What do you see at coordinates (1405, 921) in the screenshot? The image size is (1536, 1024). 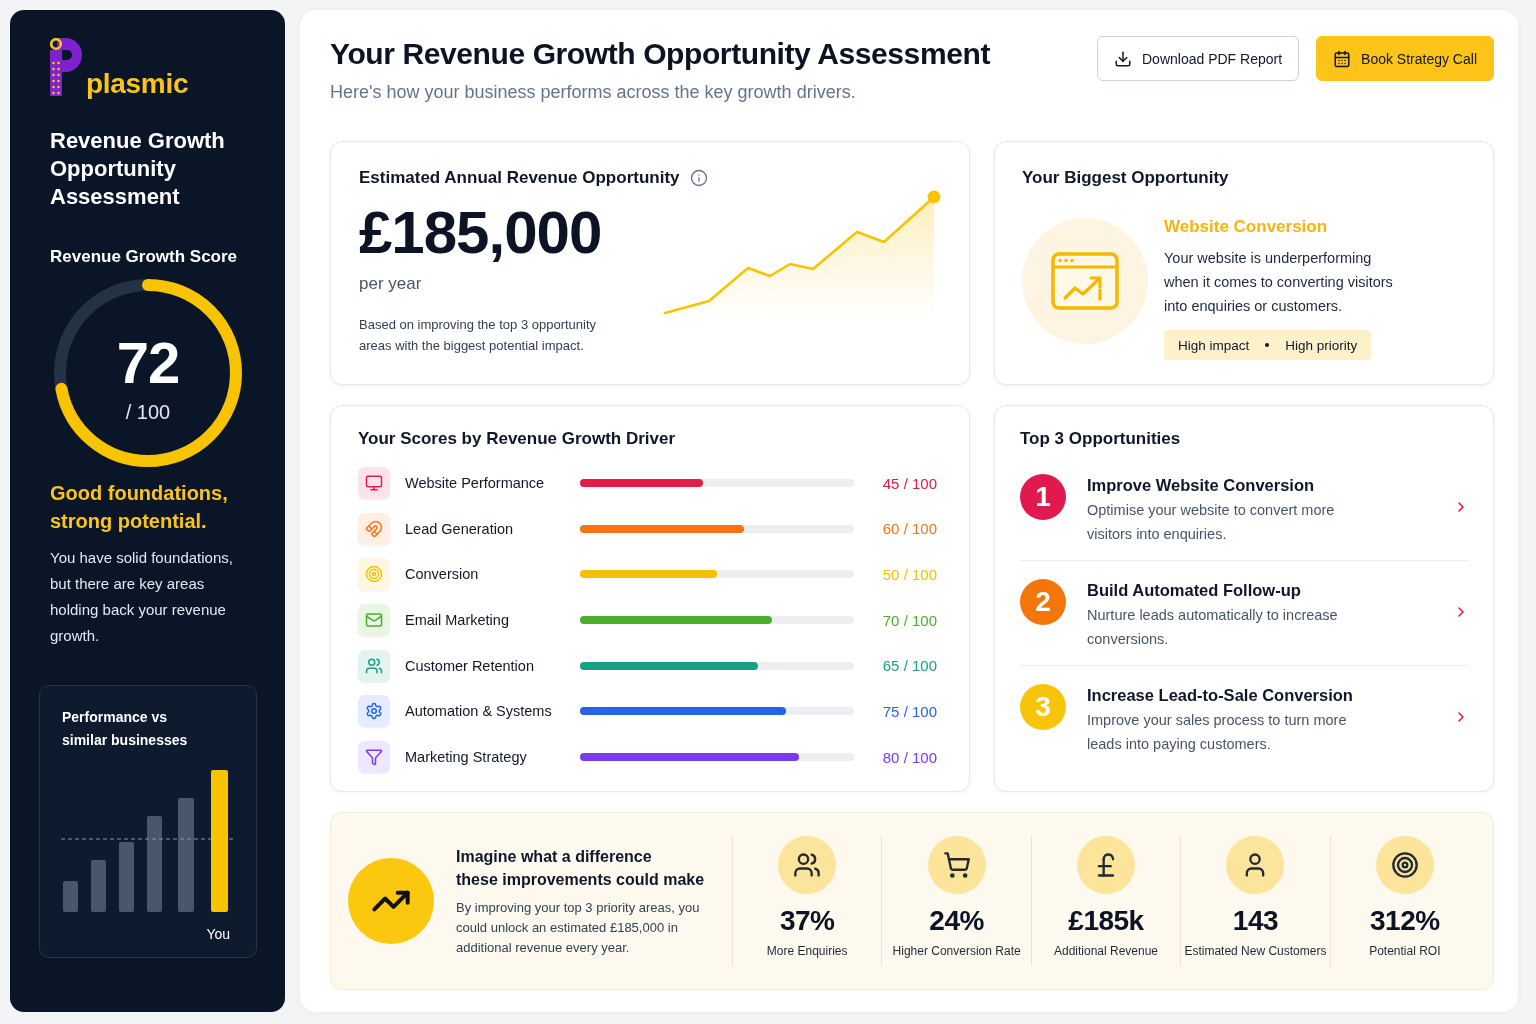 I see `stat-value: 312%` at bounding box center [1405, 921].